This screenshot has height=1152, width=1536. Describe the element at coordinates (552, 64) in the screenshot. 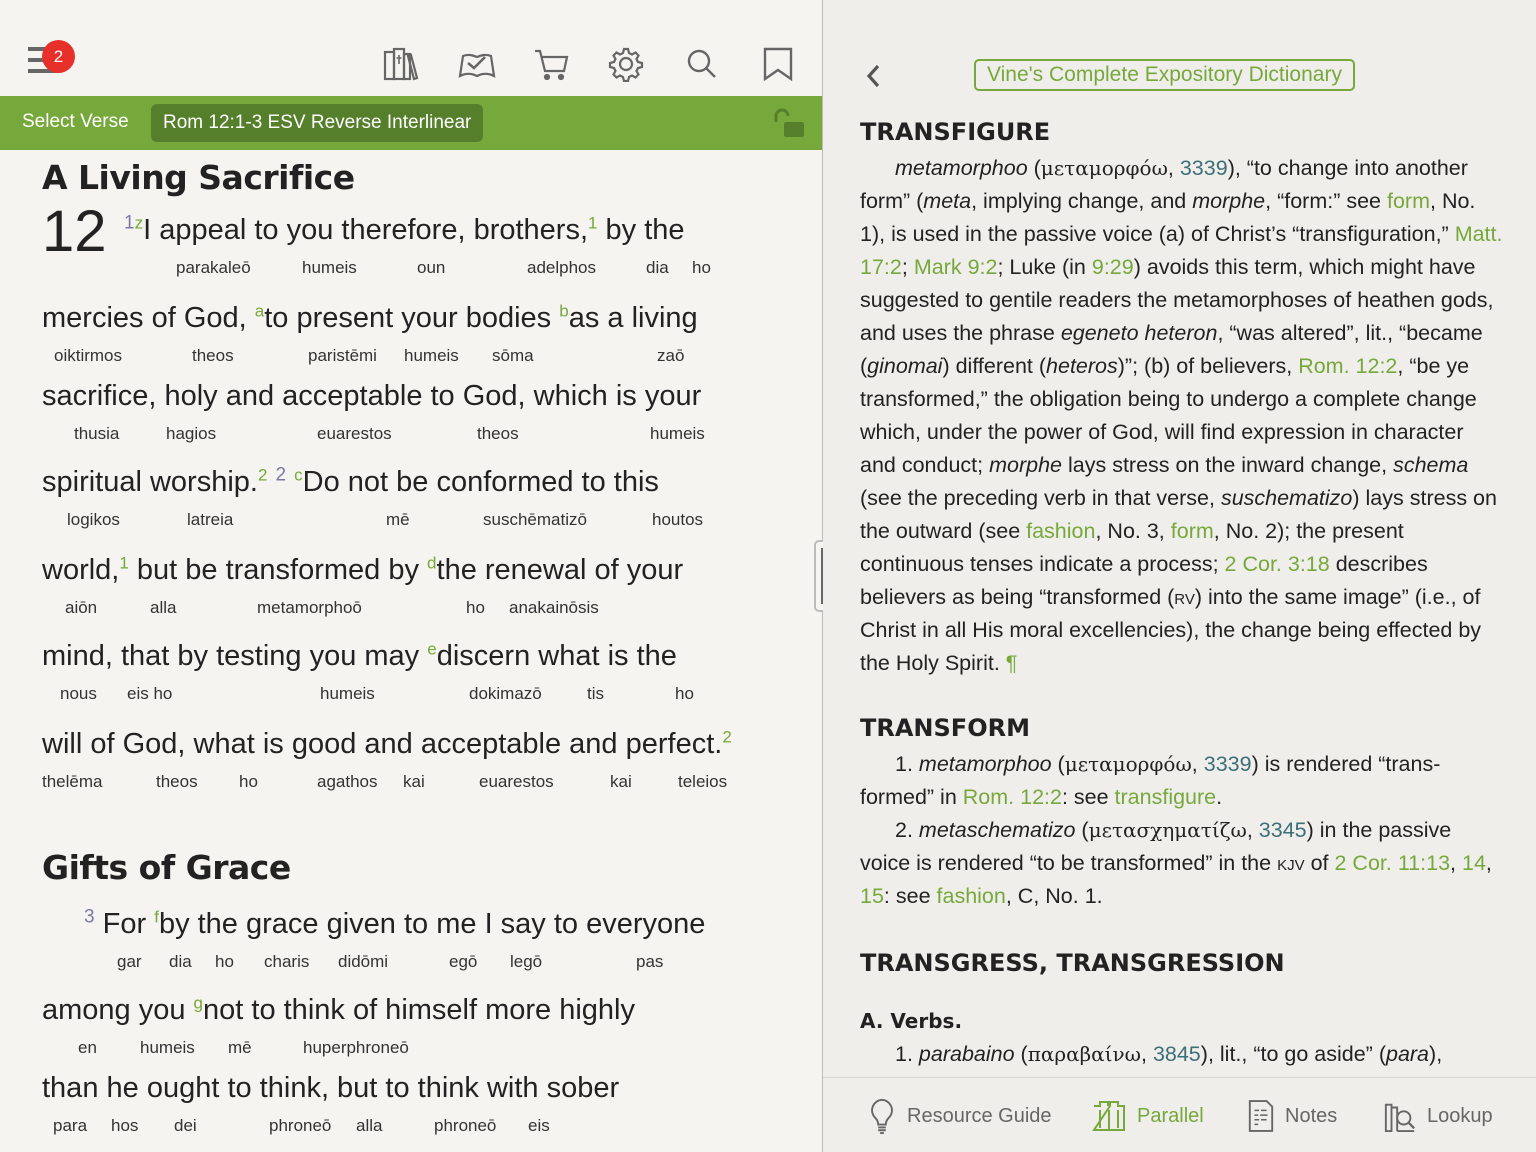

I see `cart-icon` at that location.